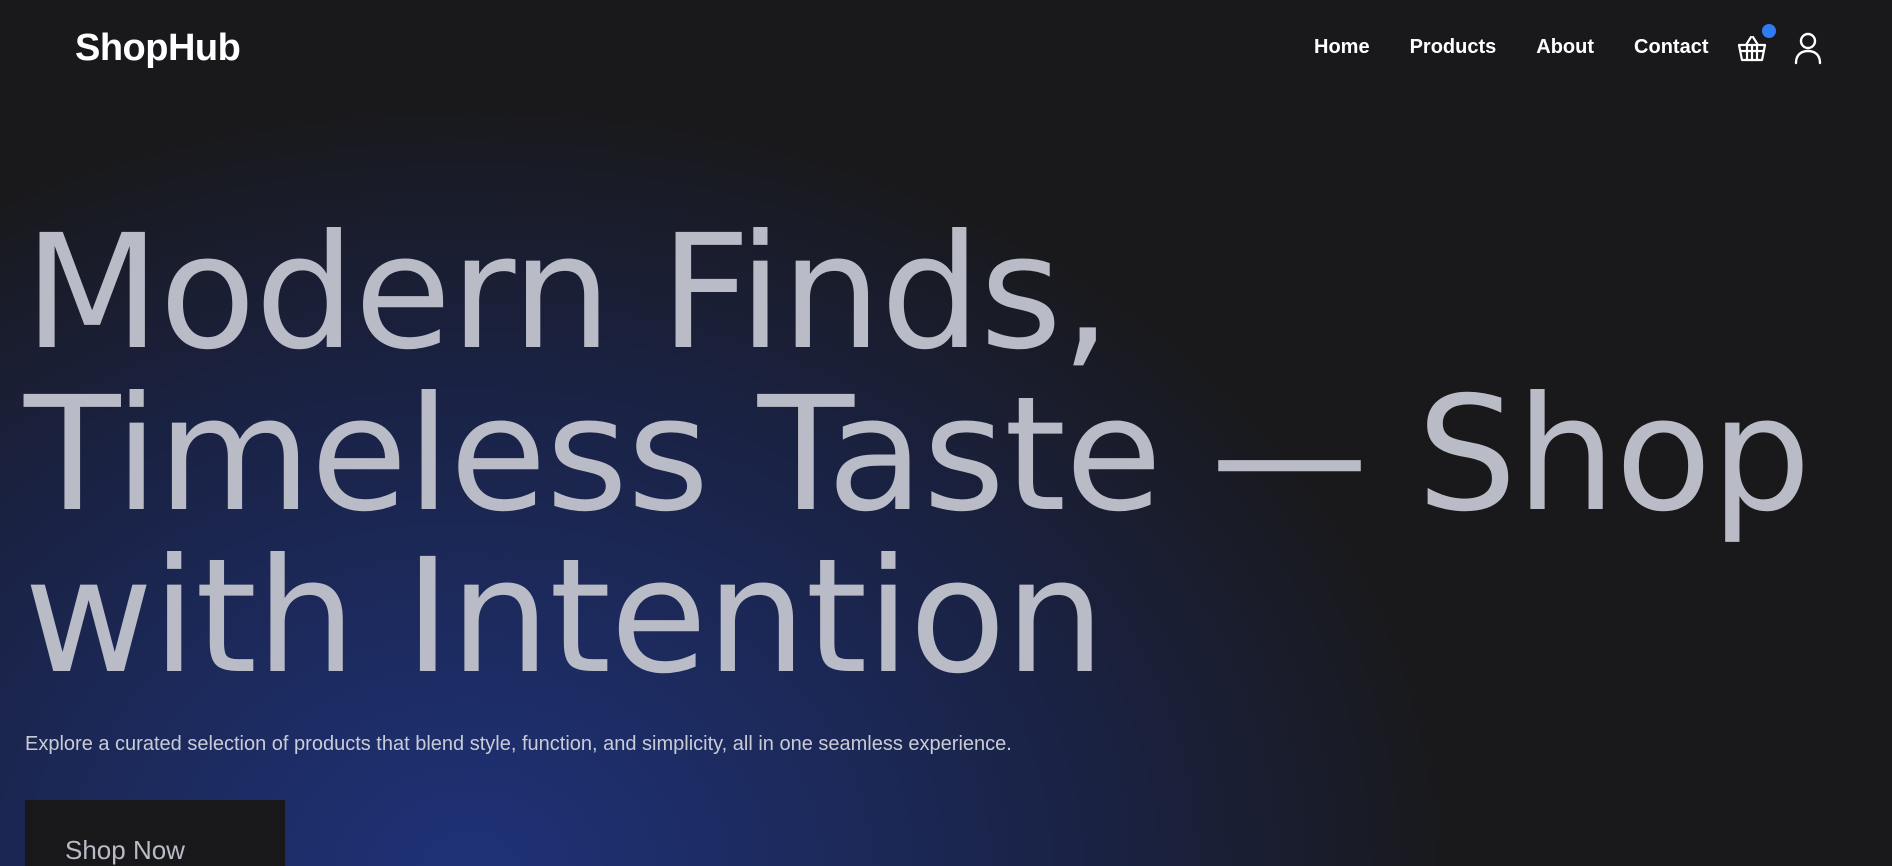  Describe the element at coordinates (946, 50) in the screenshot. I see `top-navbar: ShopHub Home Products About Contact` at that location.